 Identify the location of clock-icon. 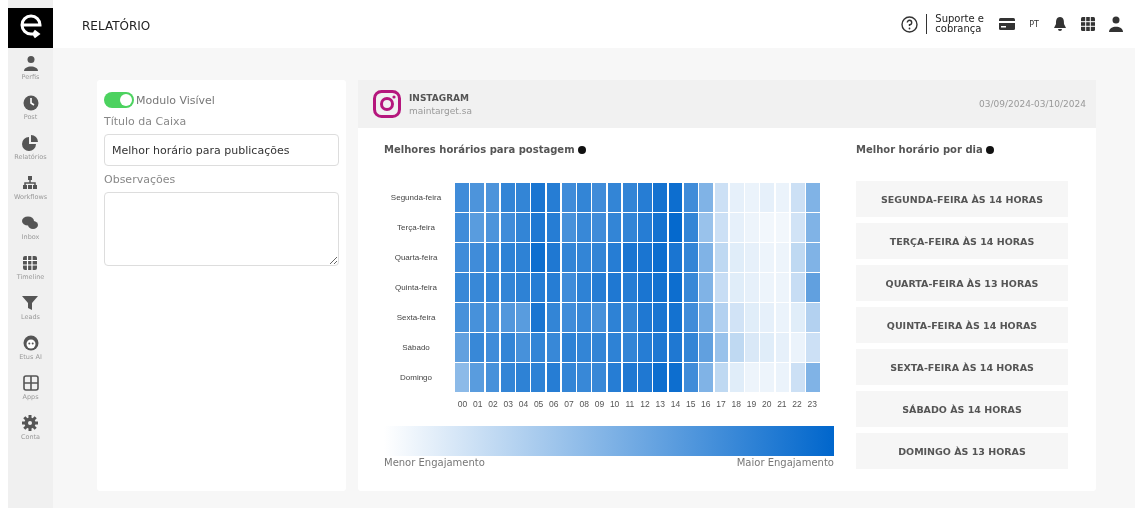
(30, 103).